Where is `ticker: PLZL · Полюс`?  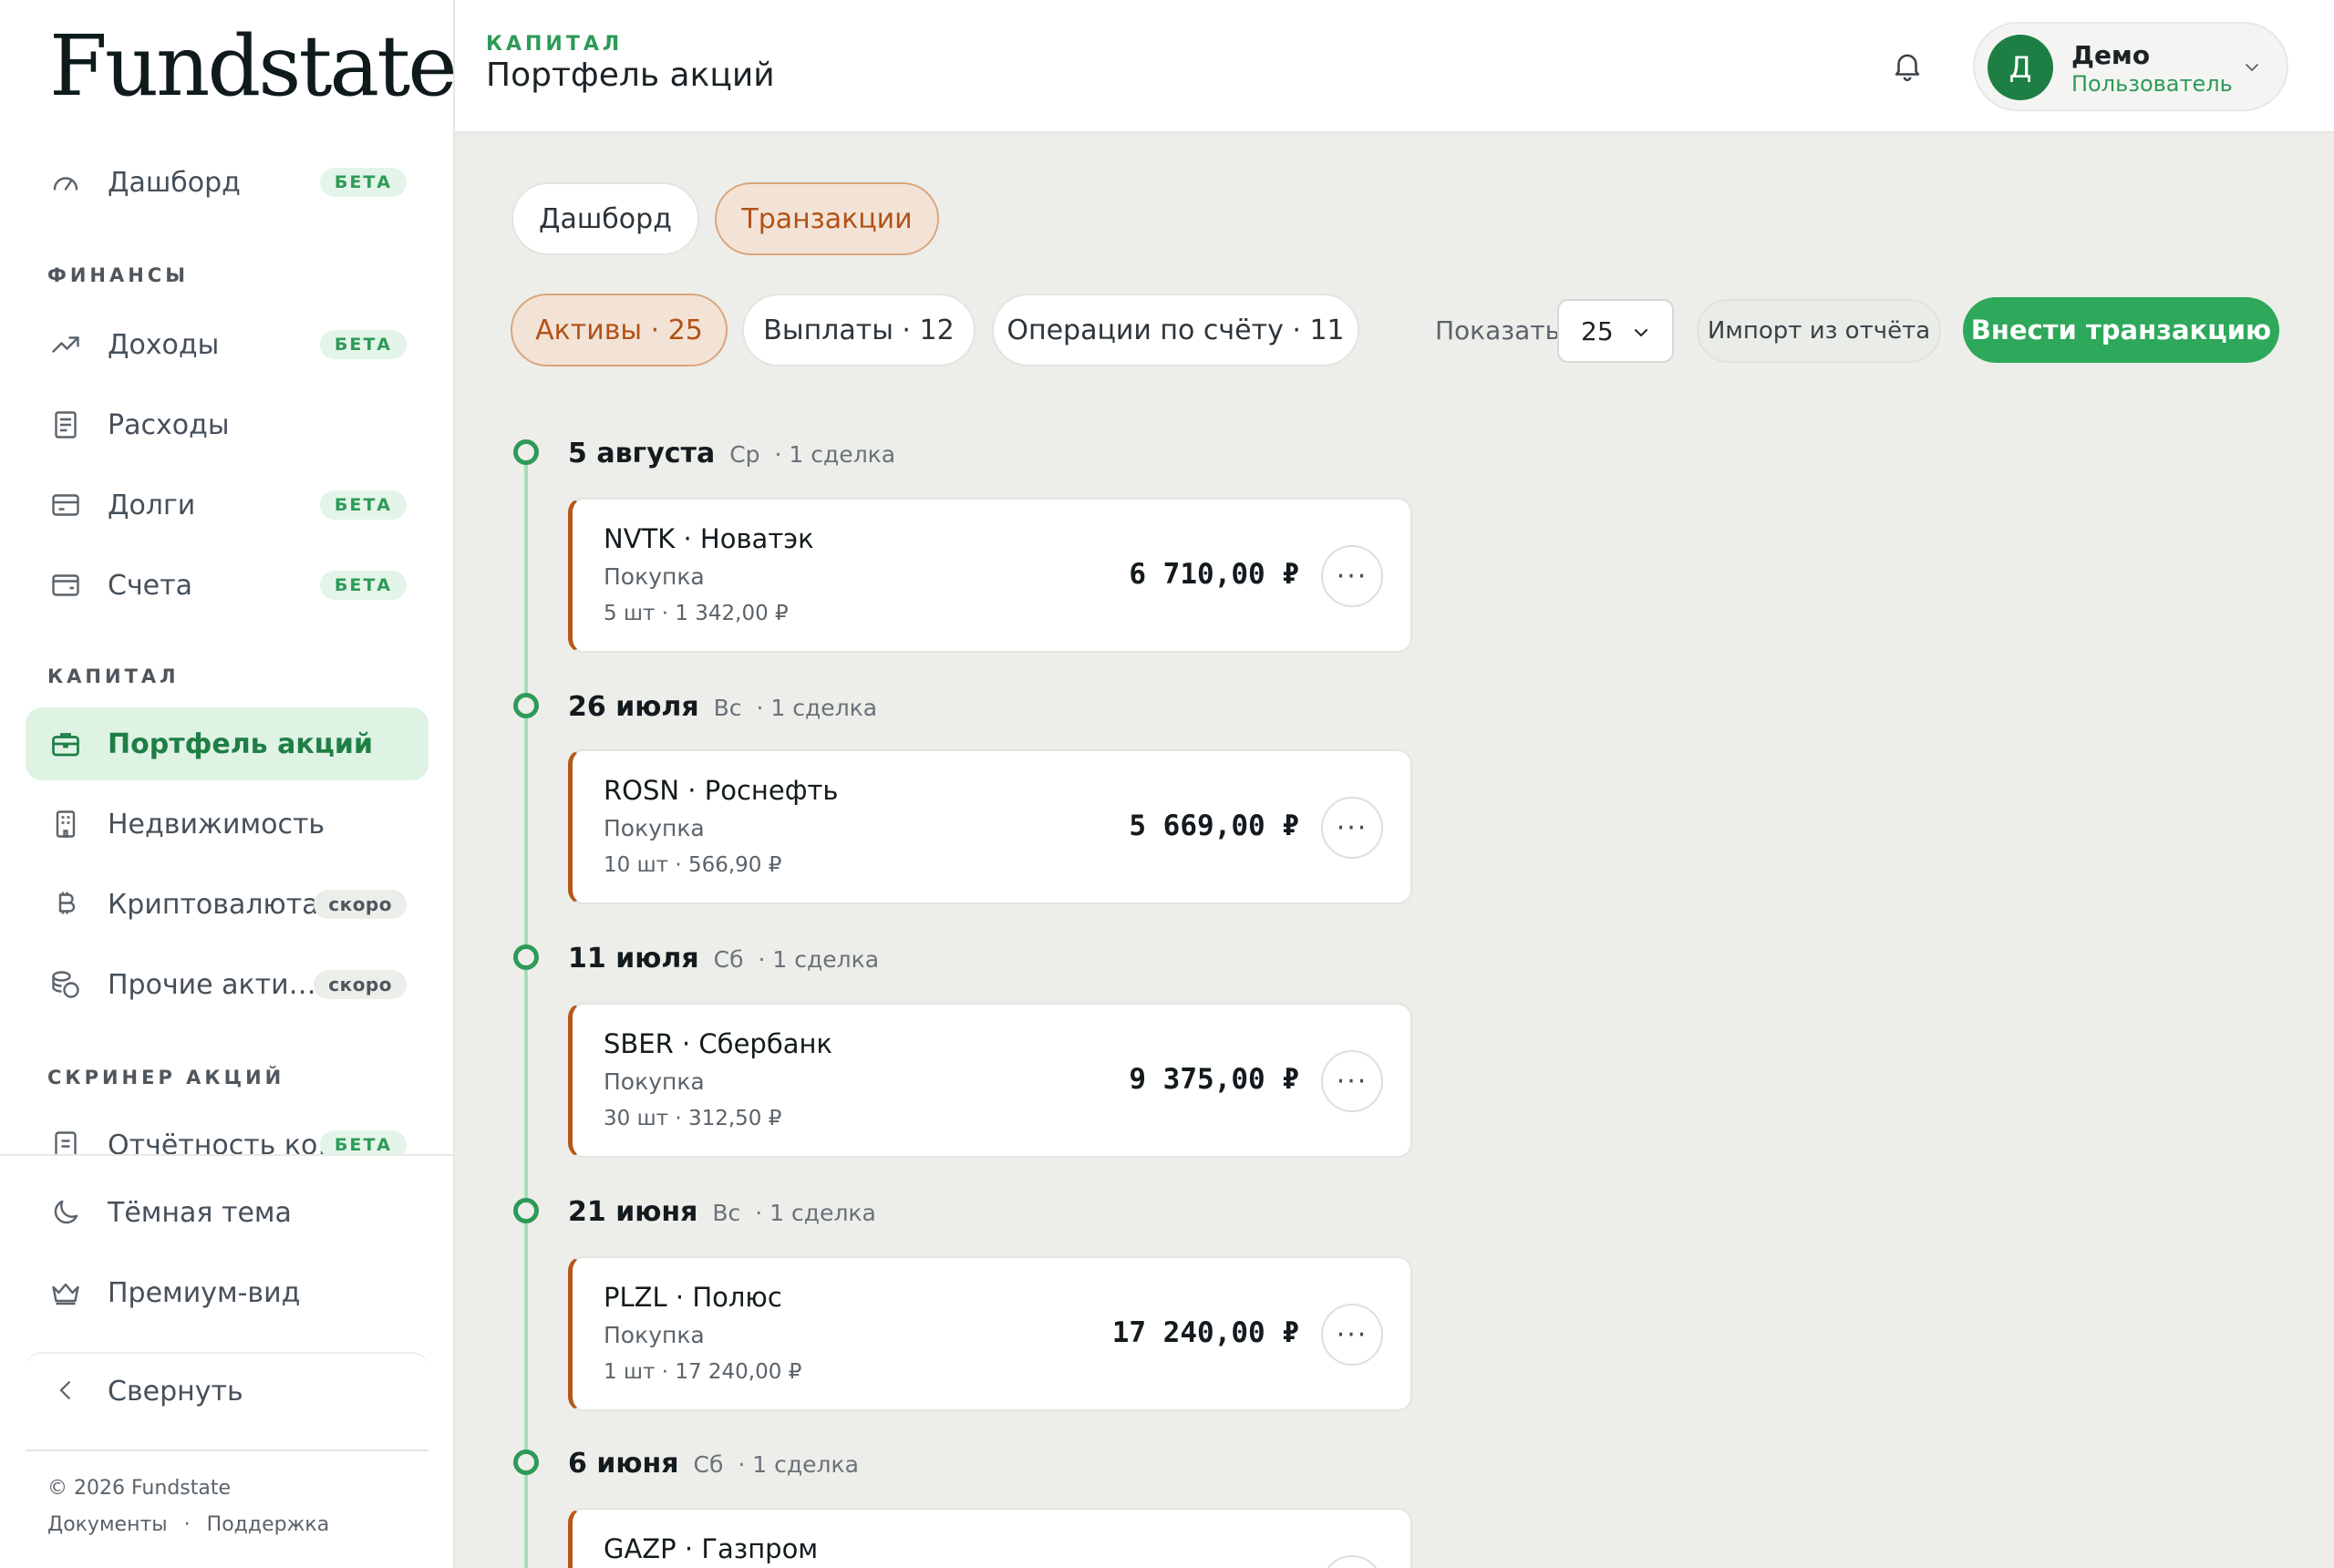 ticker: PLZL · Полюс is located at coordinates (693, 1297).